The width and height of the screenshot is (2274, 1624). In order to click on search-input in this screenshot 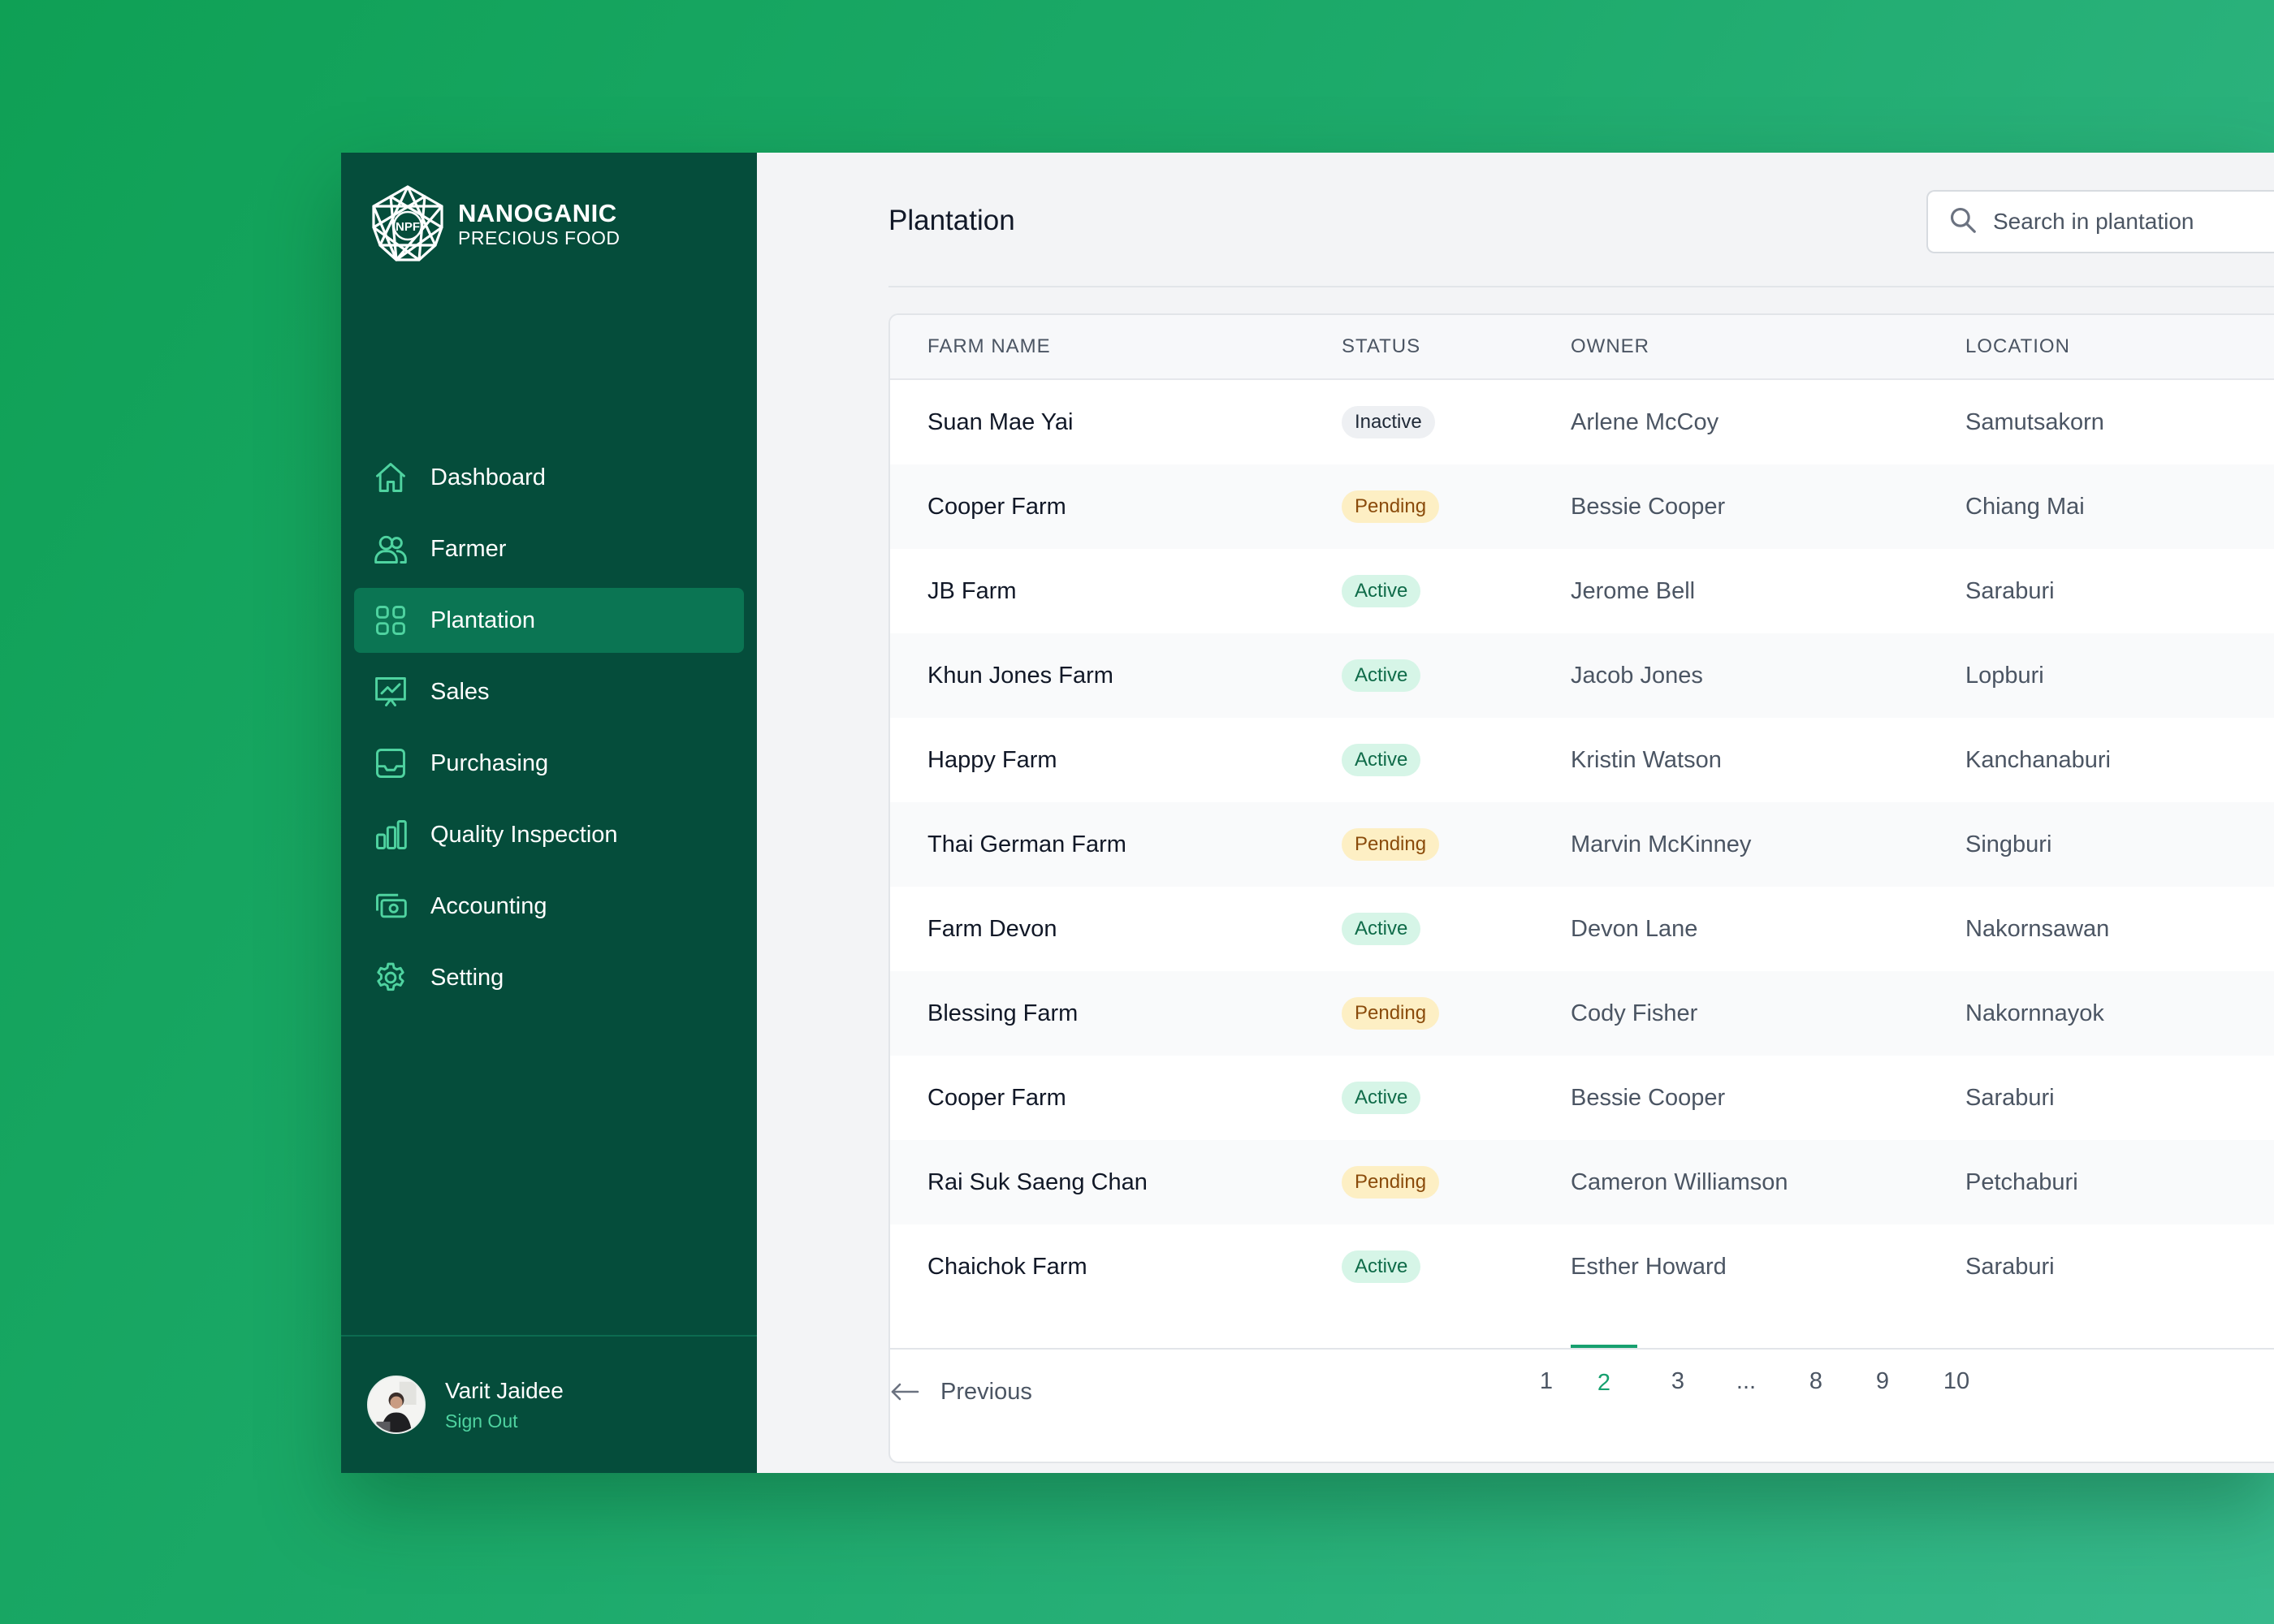, I will do `click(2133, 222)`.